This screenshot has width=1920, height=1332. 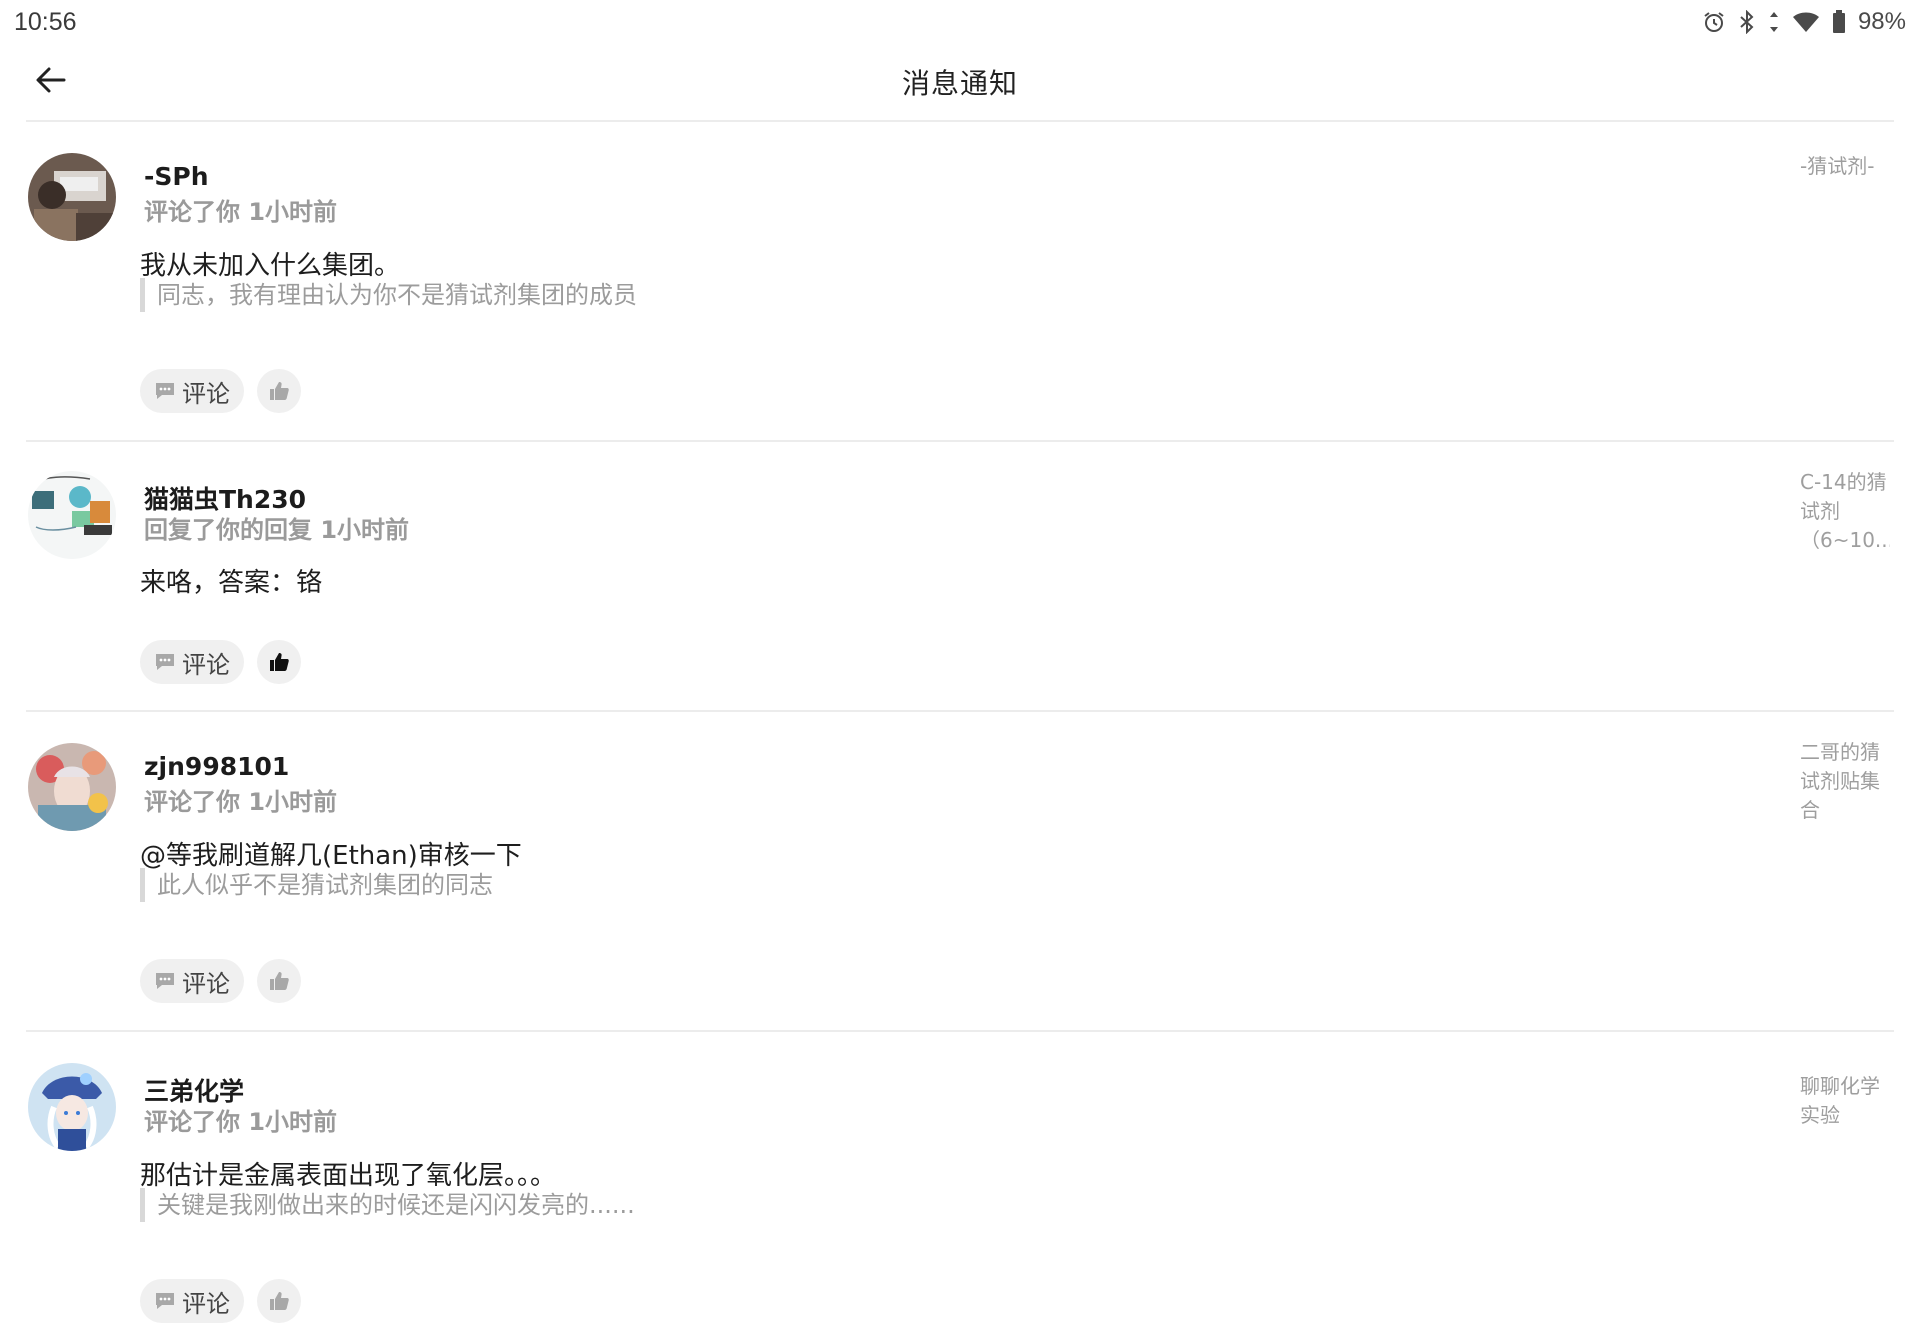 I want to click on action-text: 回复了你的回复 1小时前, so click(x=277, y=530).